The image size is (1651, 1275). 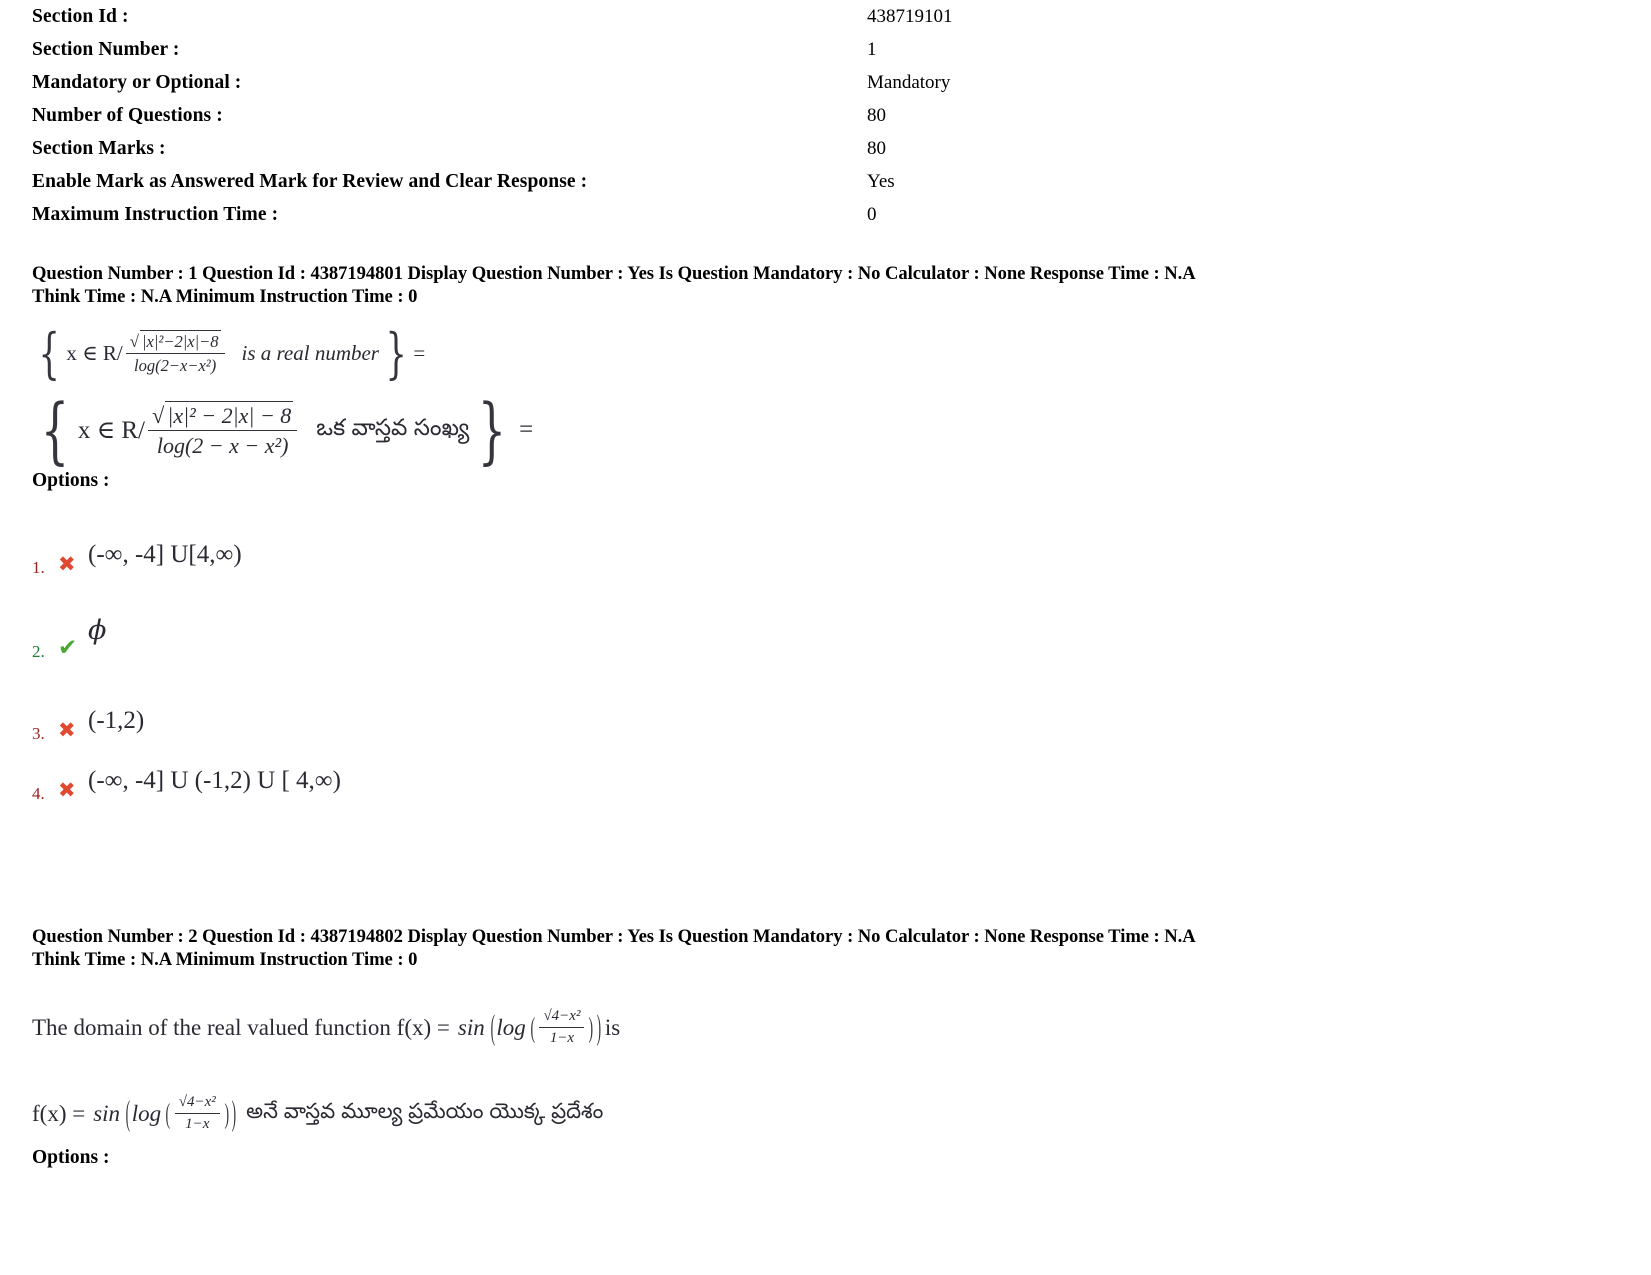 I want to click on enable-mark-as-answered-value: Yes, so click(x=881, y=181).